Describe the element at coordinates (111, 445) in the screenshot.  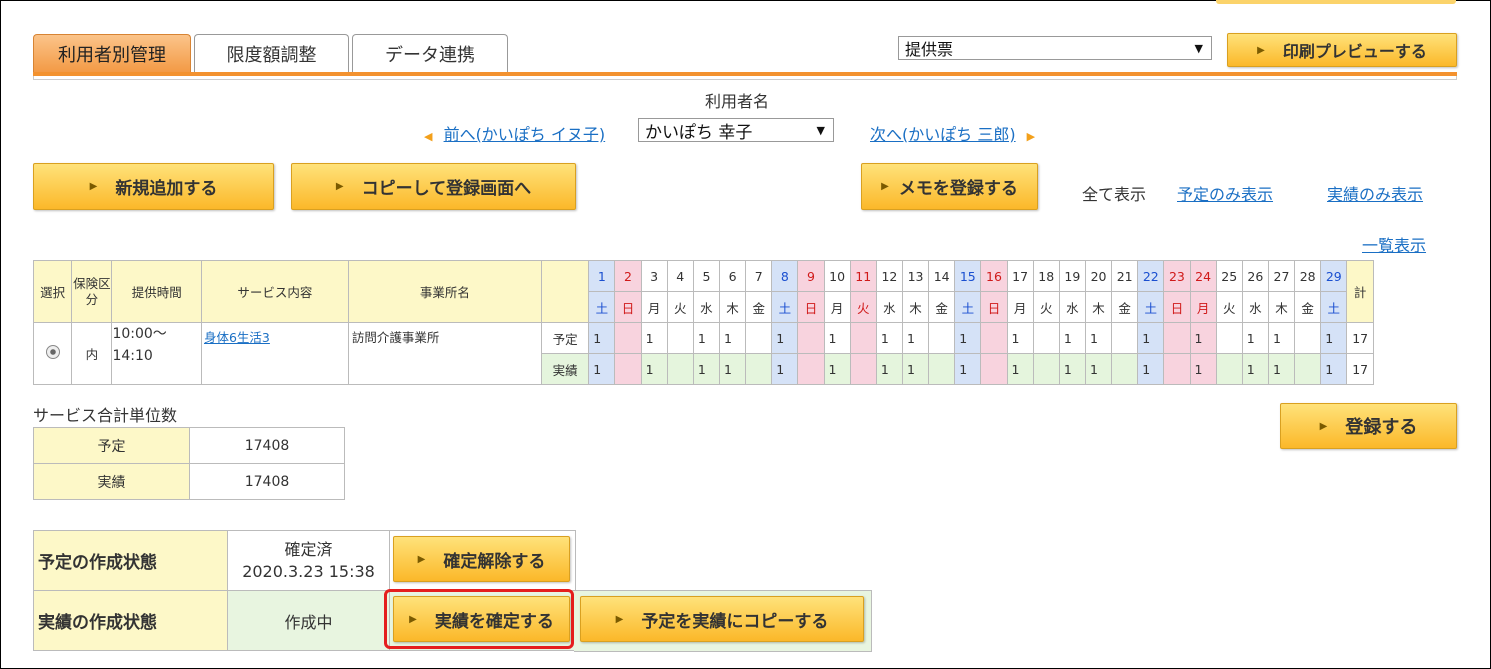
I see `summary-plan-label: 予定` at that location.